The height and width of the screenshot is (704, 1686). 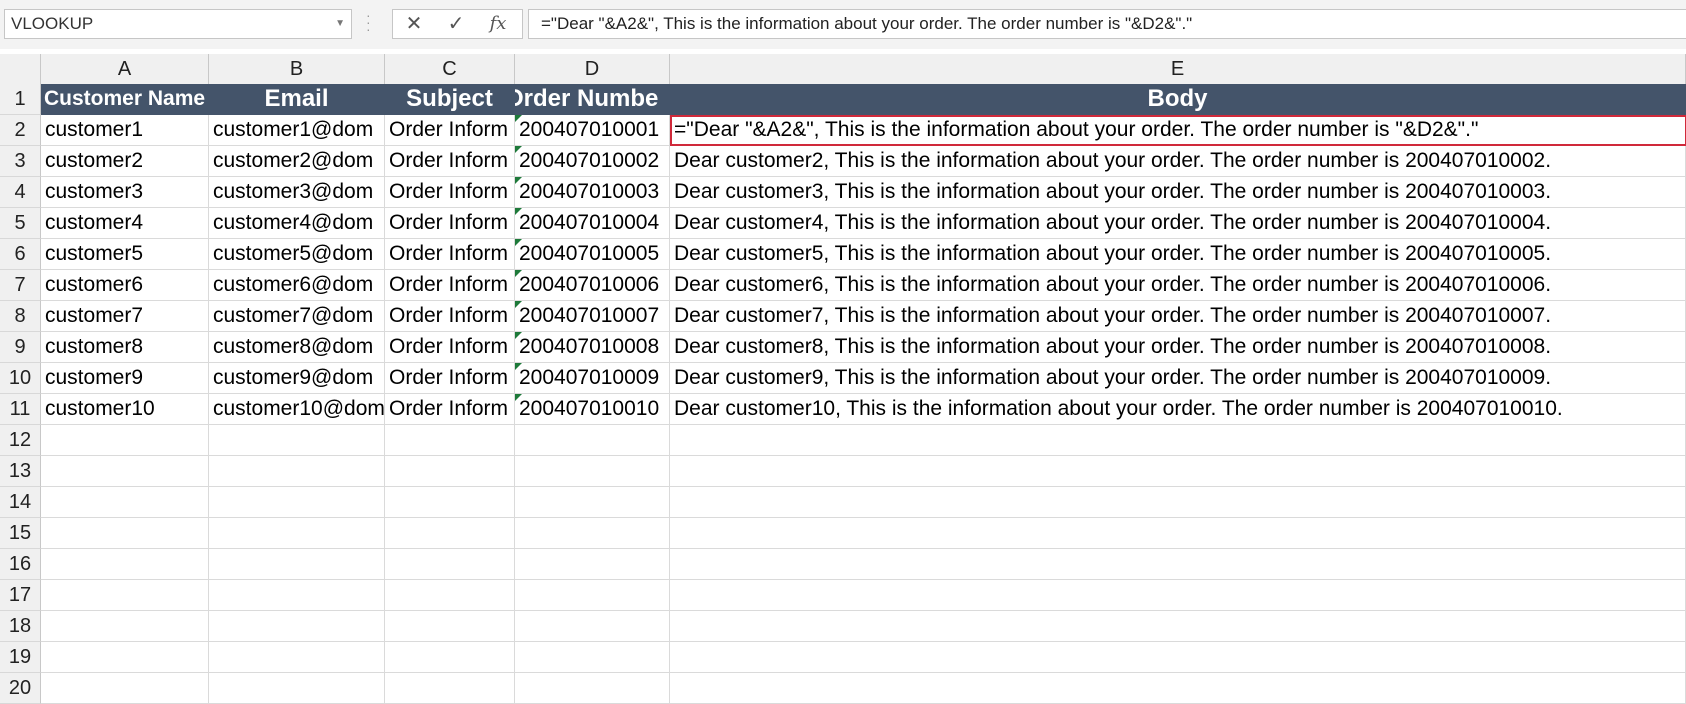 I want to click on row-number: 1, so click(x=20, y=99).